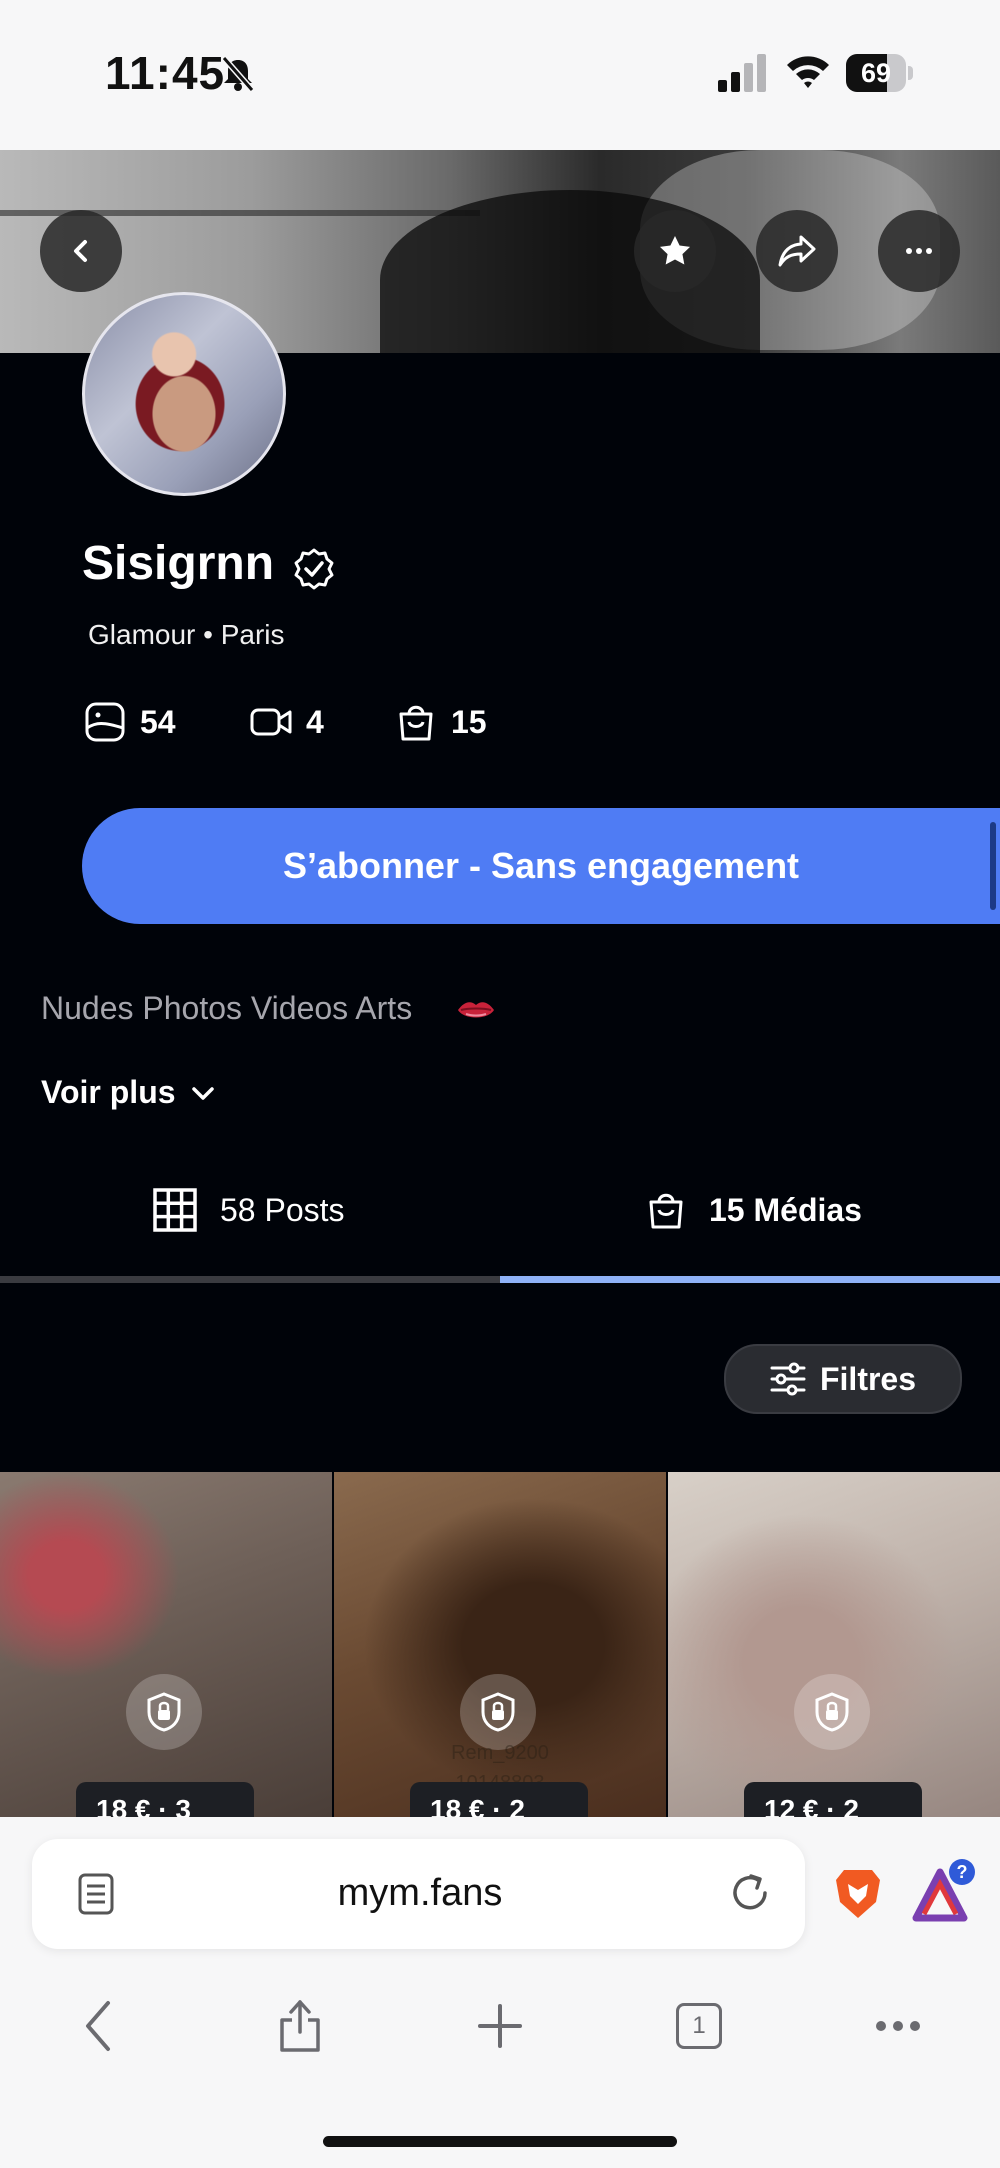  I want to click on media-item: 12 € · 2, so click(834, 1644).